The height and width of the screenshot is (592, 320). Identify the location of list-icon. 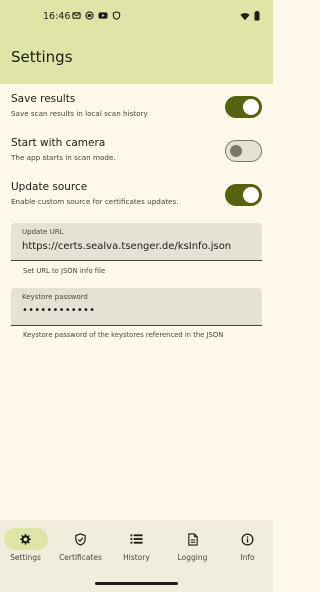
(136, 539).